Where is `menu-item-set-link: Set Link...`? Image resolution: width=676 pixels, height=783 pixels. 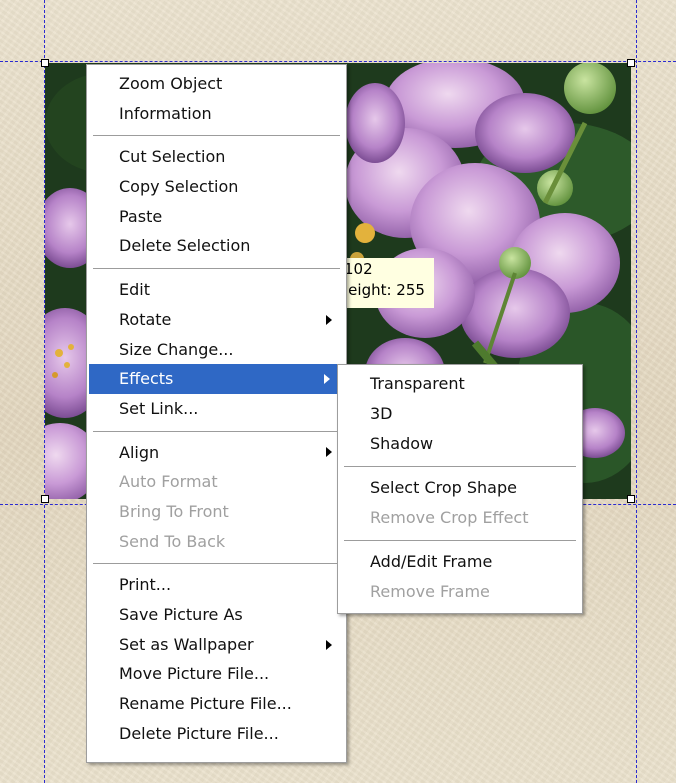
menu-item-set-link: Set Link... is located at coordinates (216, 409).